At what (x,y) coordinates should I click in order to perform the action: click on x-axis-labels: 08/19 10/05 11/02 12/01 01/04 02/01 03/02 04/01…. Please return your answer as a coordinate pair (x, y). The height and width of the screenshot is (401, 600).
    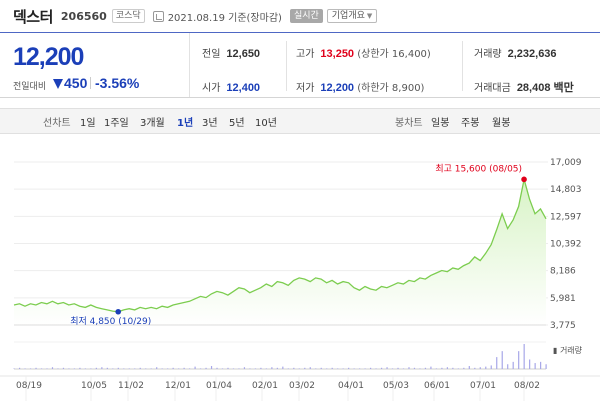
    Looking at the image, I should click on (300, 388).